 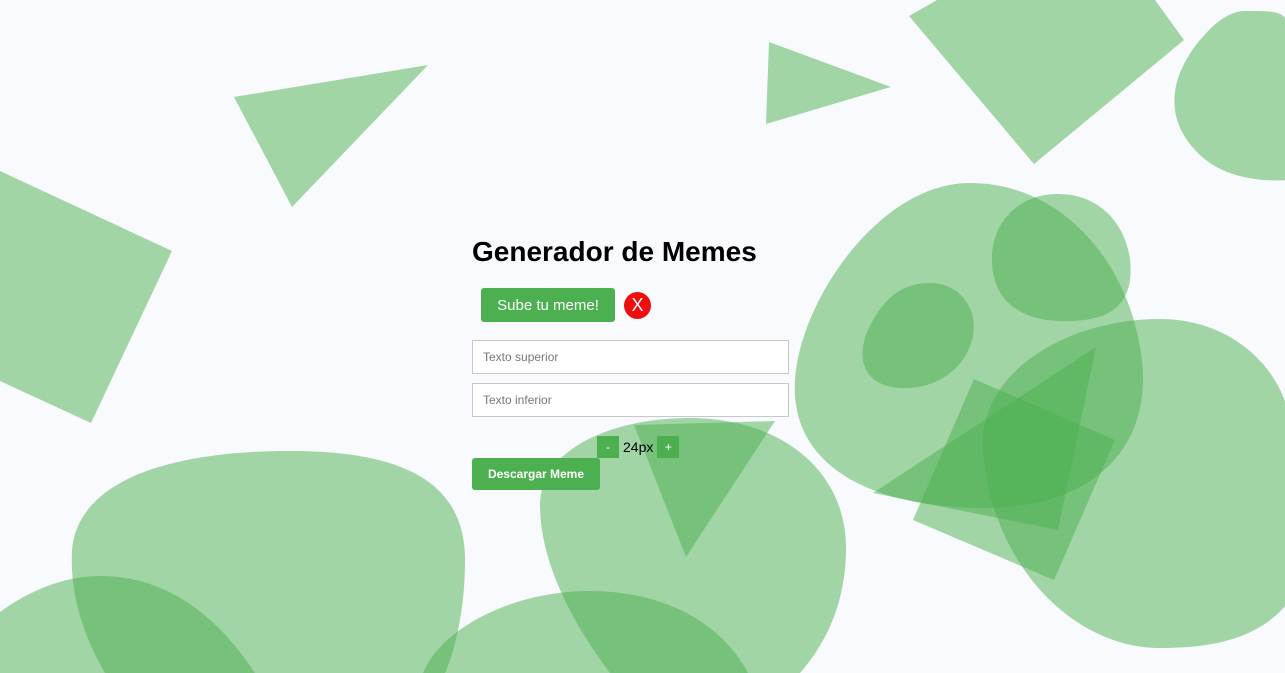 I want to click on font-size-control: - 24px +, so click(x=638, y=447).